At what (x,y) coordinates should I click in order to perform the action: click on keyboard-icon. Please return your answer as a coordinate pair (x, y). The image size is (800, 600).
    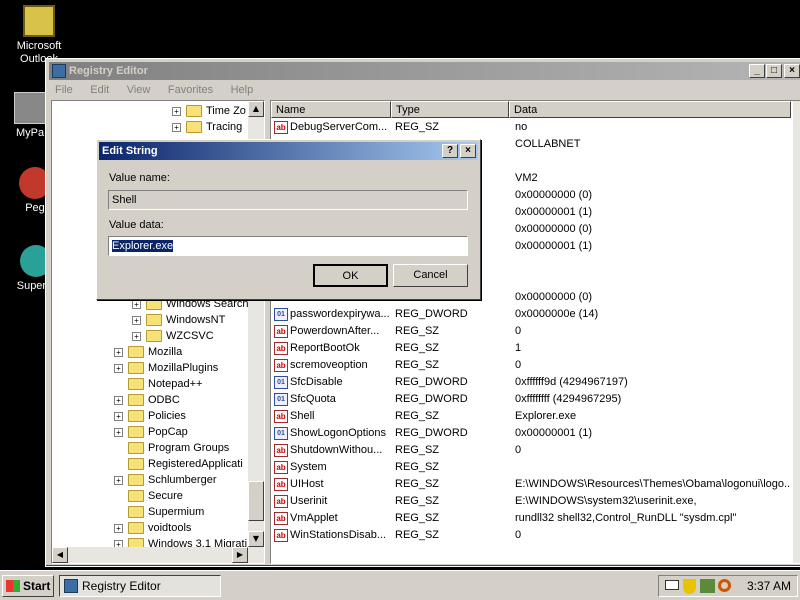
    Looking at the image, I should click on (672, 585).